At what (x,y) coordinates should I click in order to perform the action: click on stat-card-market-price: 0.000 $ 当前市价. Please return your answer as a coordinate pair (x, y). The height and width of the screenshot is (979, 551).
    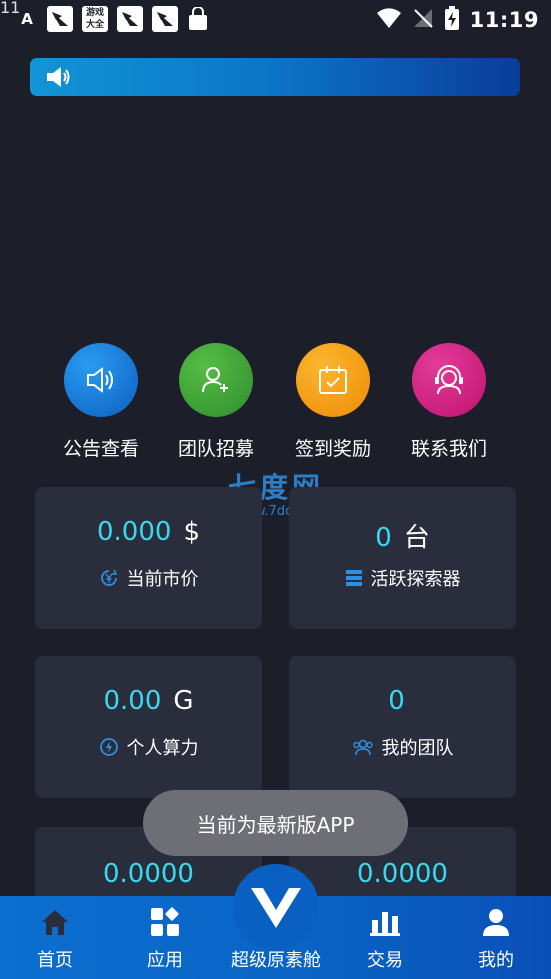
    Looking at the image, I should click on (148, 558).